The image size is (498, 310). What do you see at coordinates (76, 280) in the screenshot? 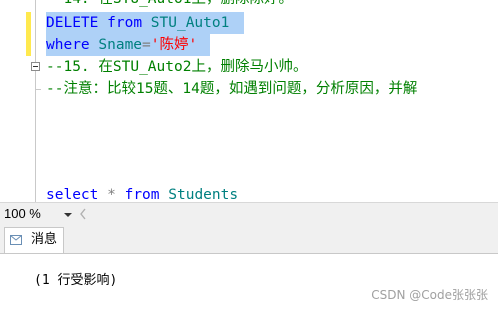
I see `result-message: (1 行受影响)` at bounding box center [76, 280].